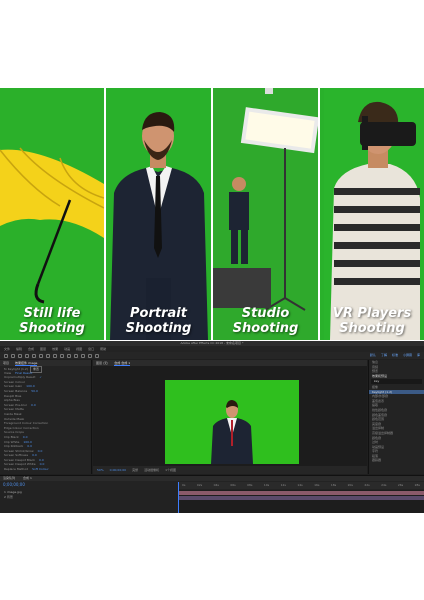 The image size is (424, 600). I want to click on rectangle-tool-icon, so click(55, 355).